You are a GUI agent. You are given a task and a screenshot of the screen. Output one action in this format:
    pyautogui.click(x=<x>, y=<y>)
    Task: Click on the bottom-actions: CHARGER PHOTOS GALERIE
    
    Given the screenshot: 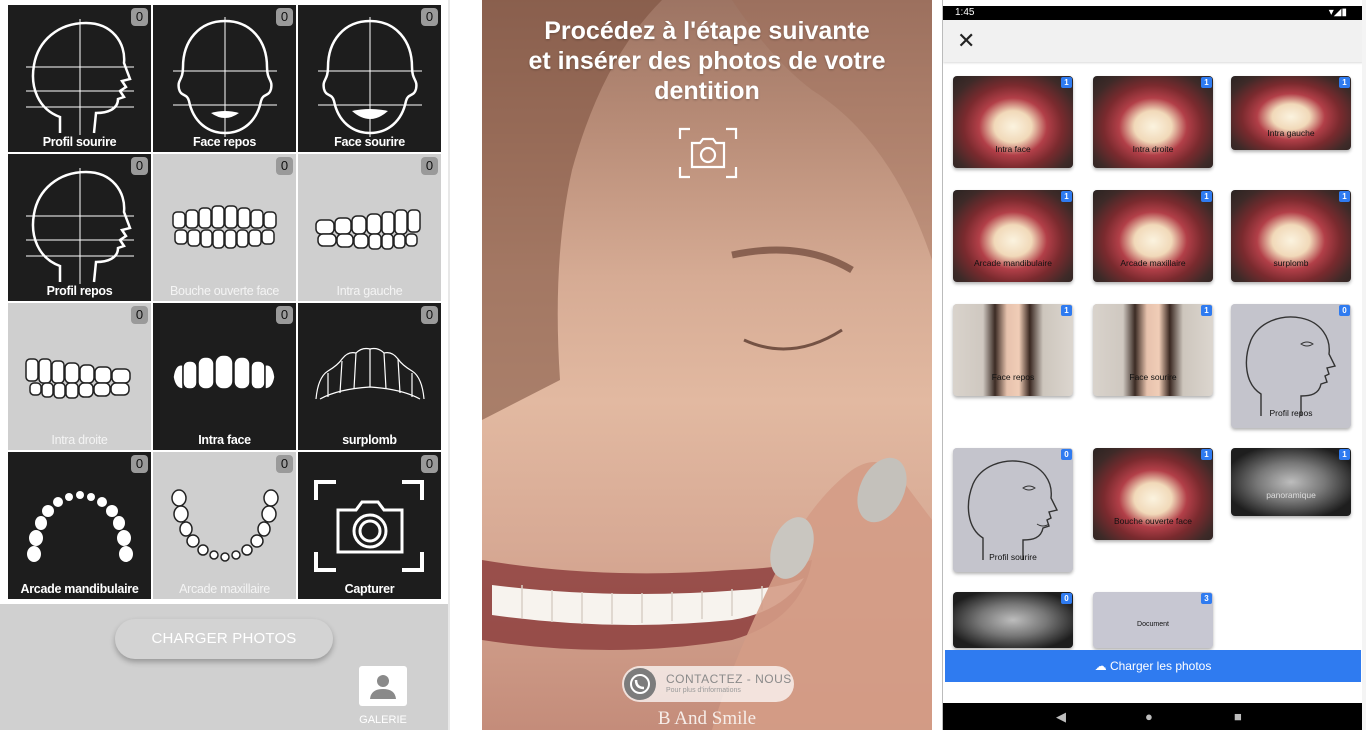 What is the action you would take?
    pyautogui.click(x=225, y=667)
    